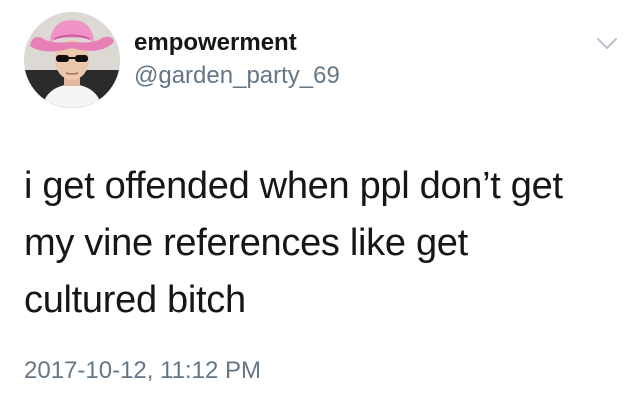 The height and width of the screenshot is (402, 640). Describe the element at coordinates (293, 186) in the screenshot. I see `tweet-text-line: i get offended when ppl don’t get` at that location.